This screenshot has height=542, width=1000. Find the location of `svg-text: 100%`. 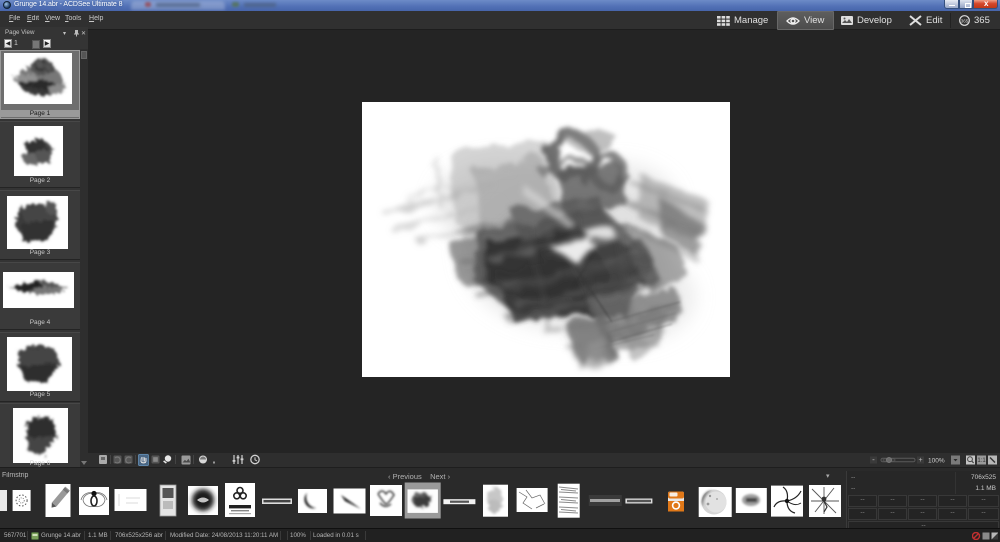

svg-text: 100% is located at coordinates (936, 460).